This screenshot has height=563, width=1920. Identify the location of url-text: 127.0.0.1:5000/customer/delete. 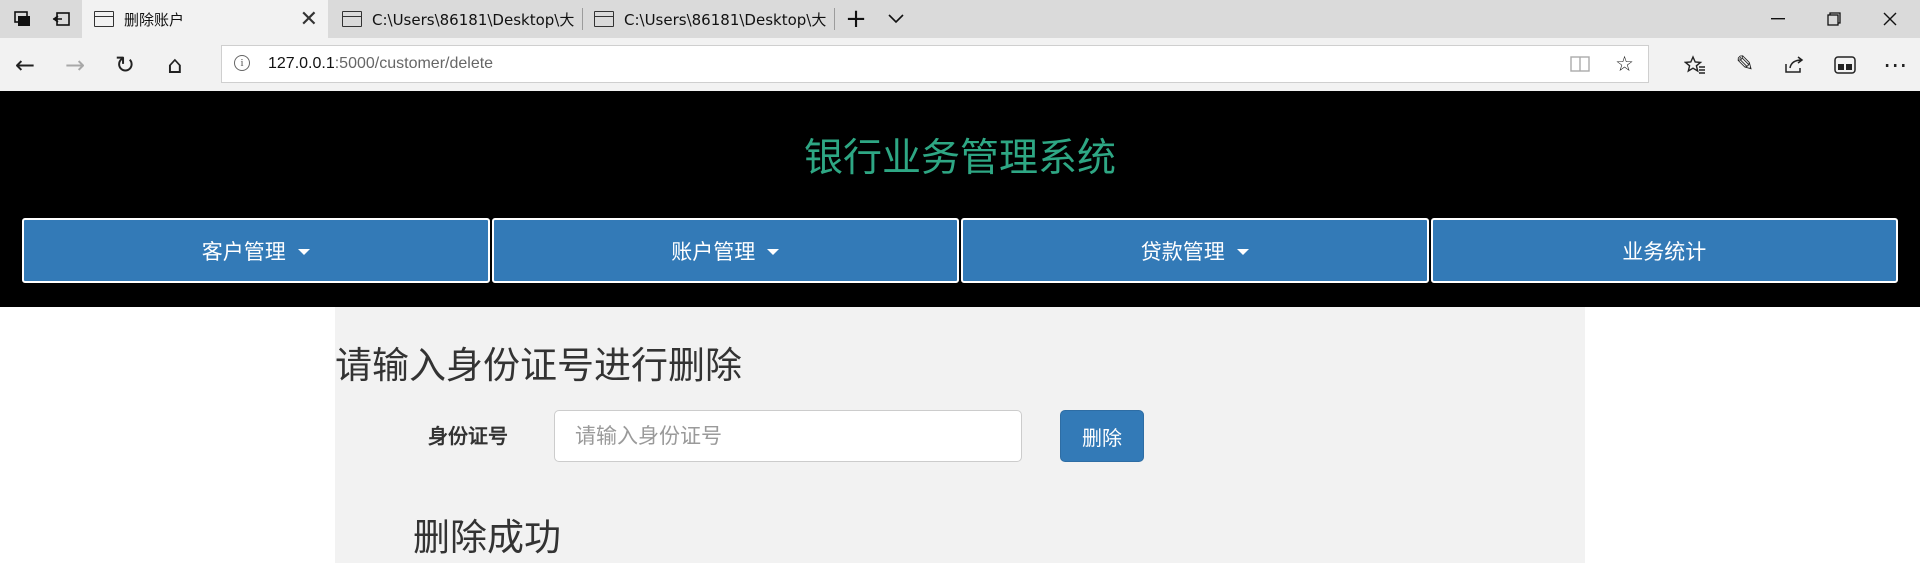
(380, 64).